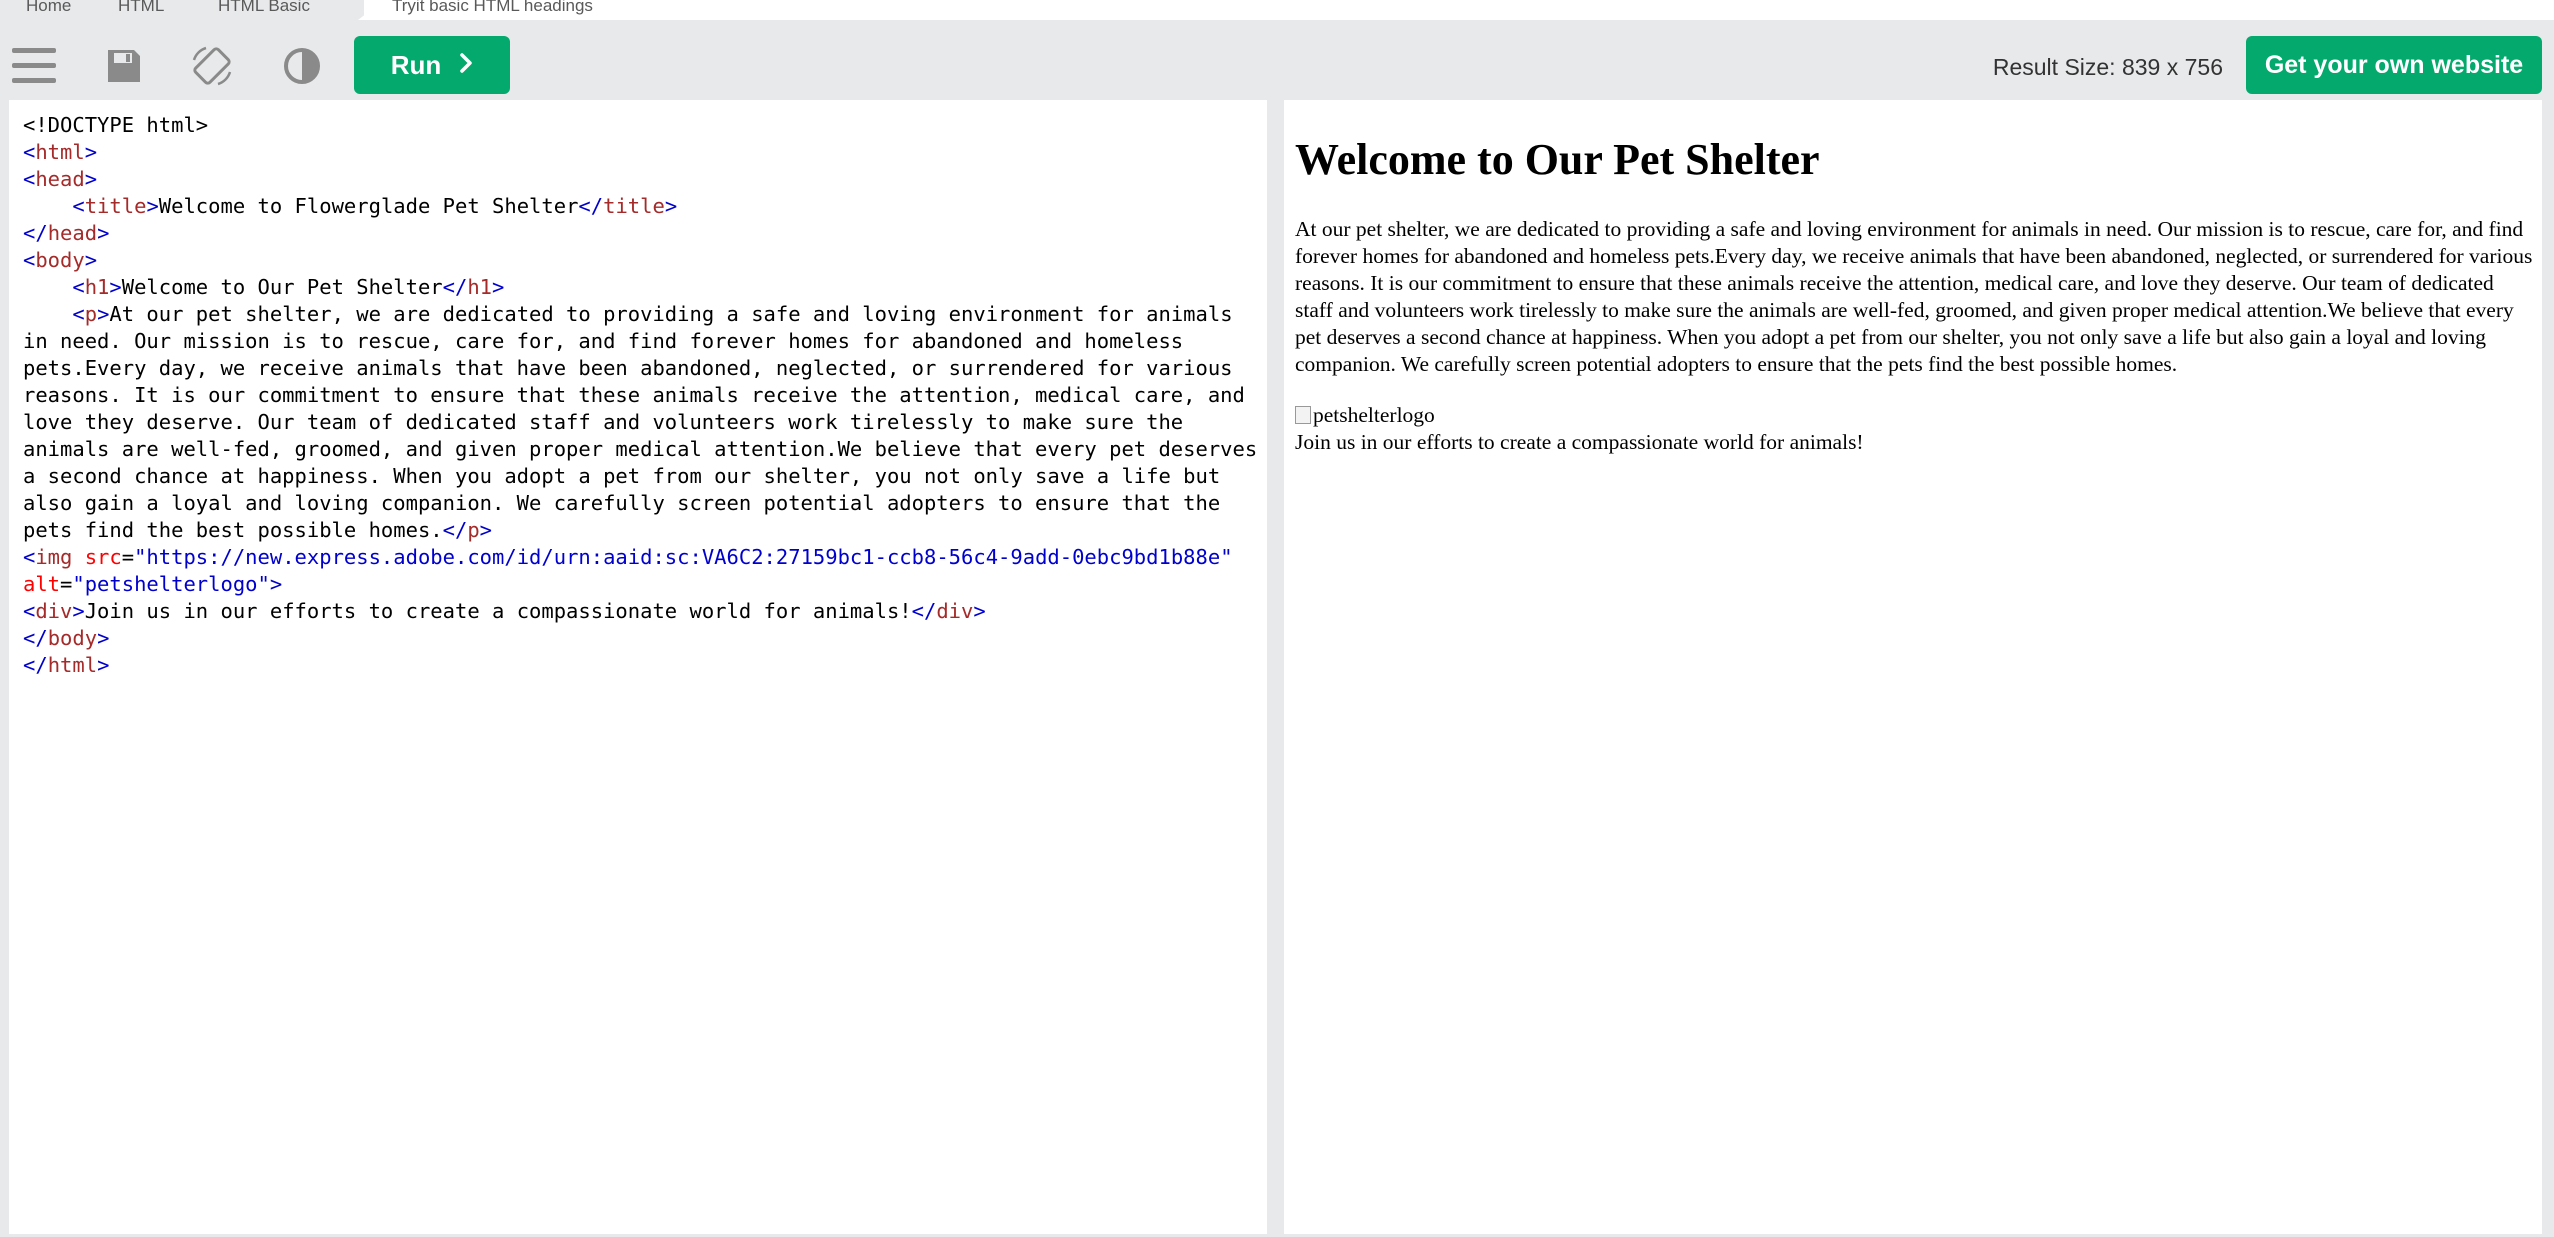 The image size is (2554, 1237). Describe the element at coordinates (368, 206) in the screenshot. I see `code-title-text: Welcome to Flowerglade Pet Shelter` at that location.